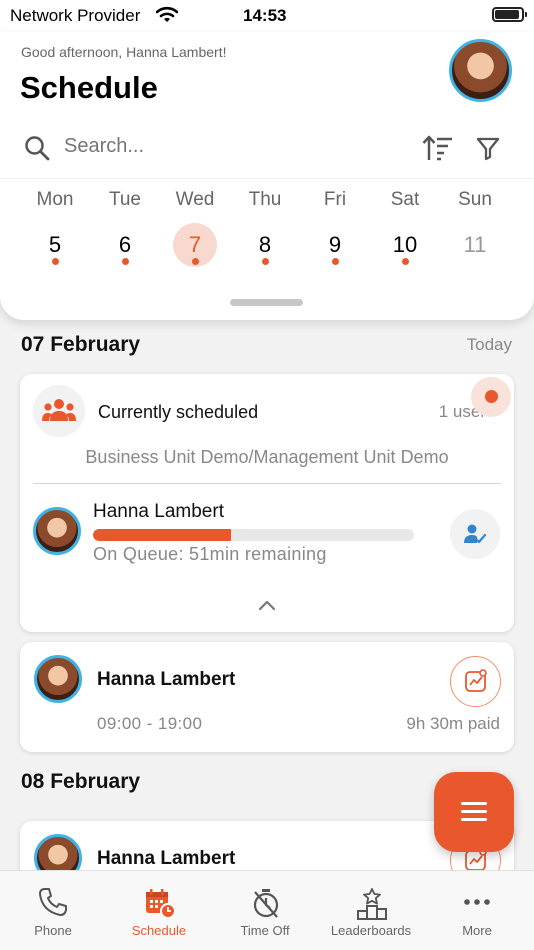  I want to click on day-number-label: 9, so click(335, 244).